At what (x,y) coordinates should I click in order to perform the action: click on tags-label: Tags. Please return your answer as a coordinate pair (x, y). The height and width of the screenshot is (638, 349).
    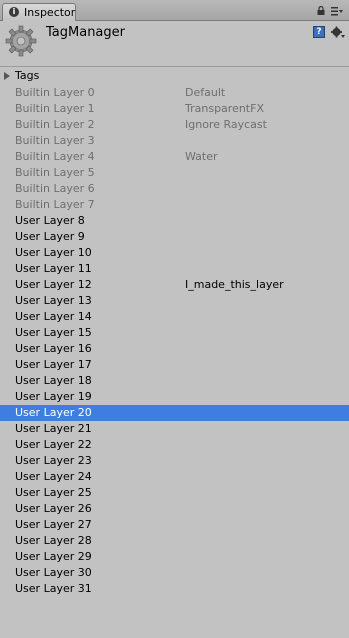
    Looking at the image, I should click on (27, 75).